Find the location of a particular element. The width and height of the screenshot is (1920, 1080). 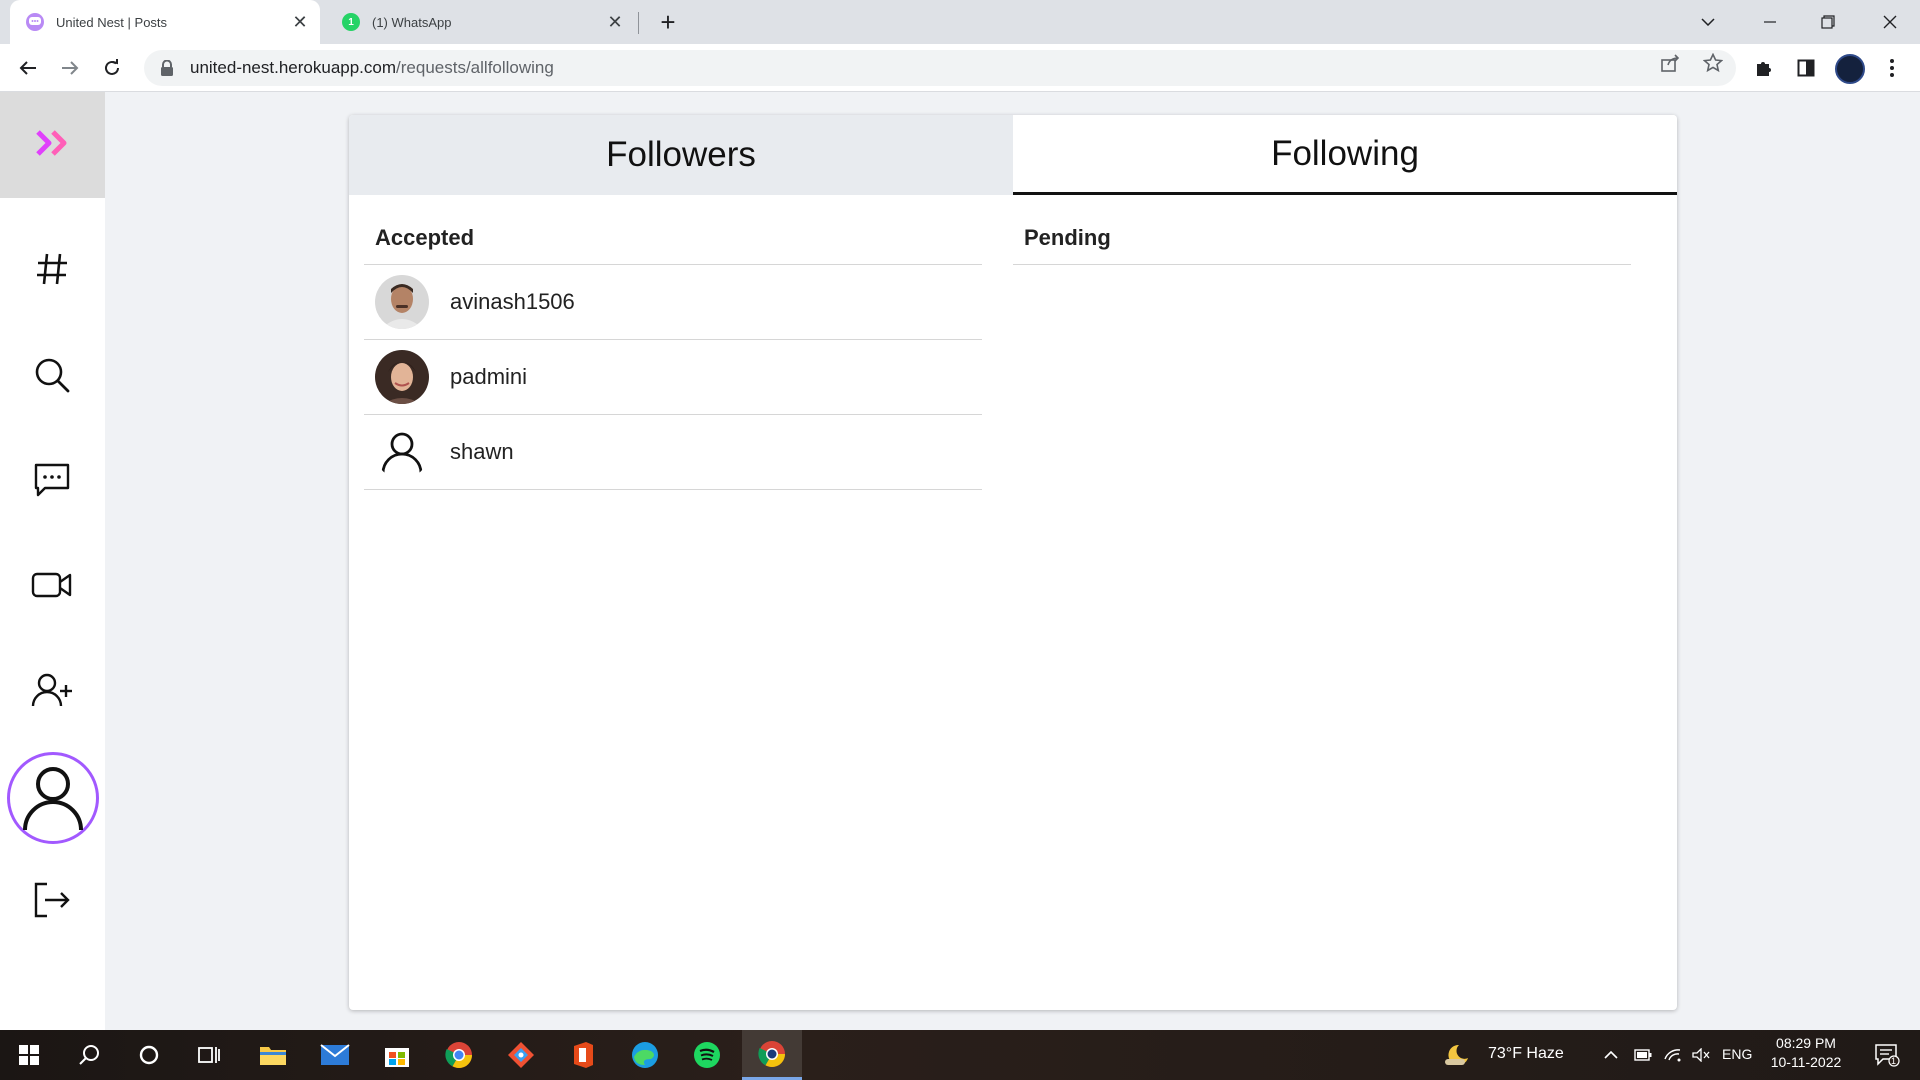

office-icon is located at coordinates (583, 1055).